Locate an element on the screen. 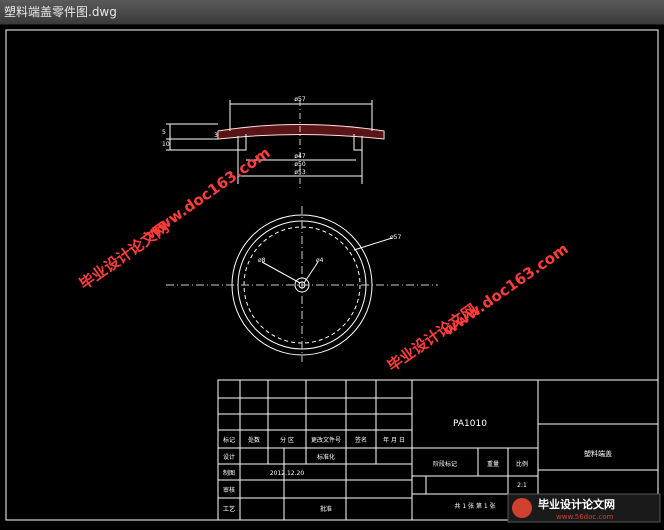 Image resolution: width=664 pixels, height=530 pixels. logo-url: www.56doc.com is located at coordinates (585, 517).